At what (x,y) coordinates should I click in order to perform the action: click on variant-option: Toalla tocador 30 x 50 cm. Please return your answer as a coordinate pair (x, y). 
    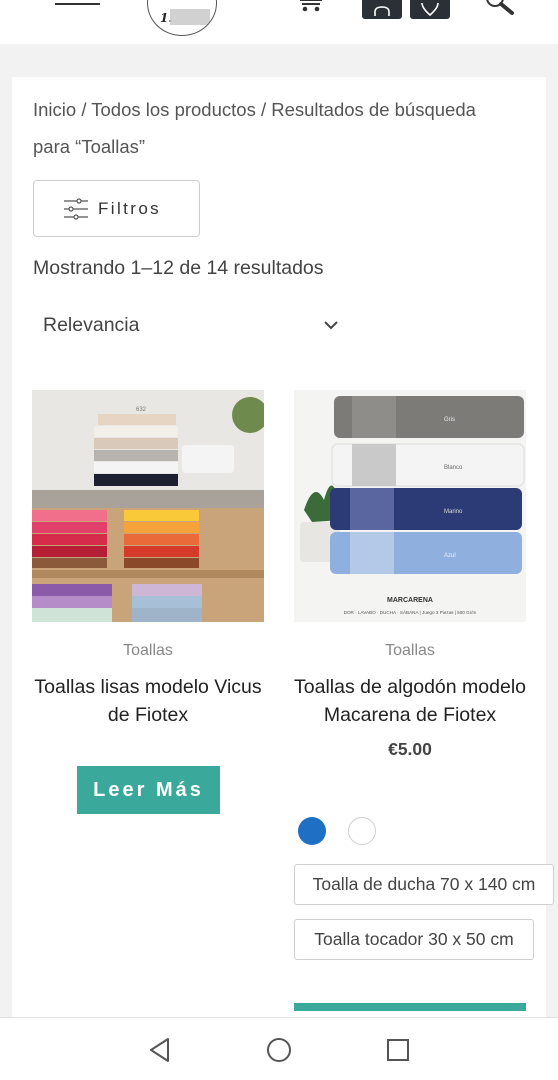
    Looking at the image, I should click on (414, 939).